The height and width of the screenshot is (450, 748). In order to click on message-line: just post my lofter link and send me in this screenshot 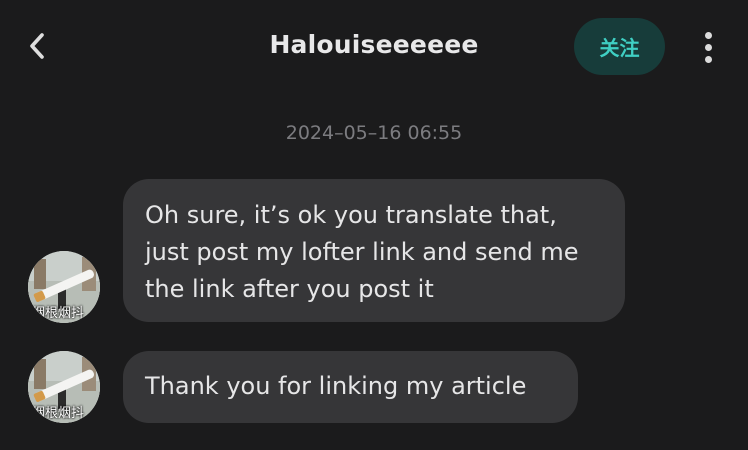, I will do `click(362, 252)`.